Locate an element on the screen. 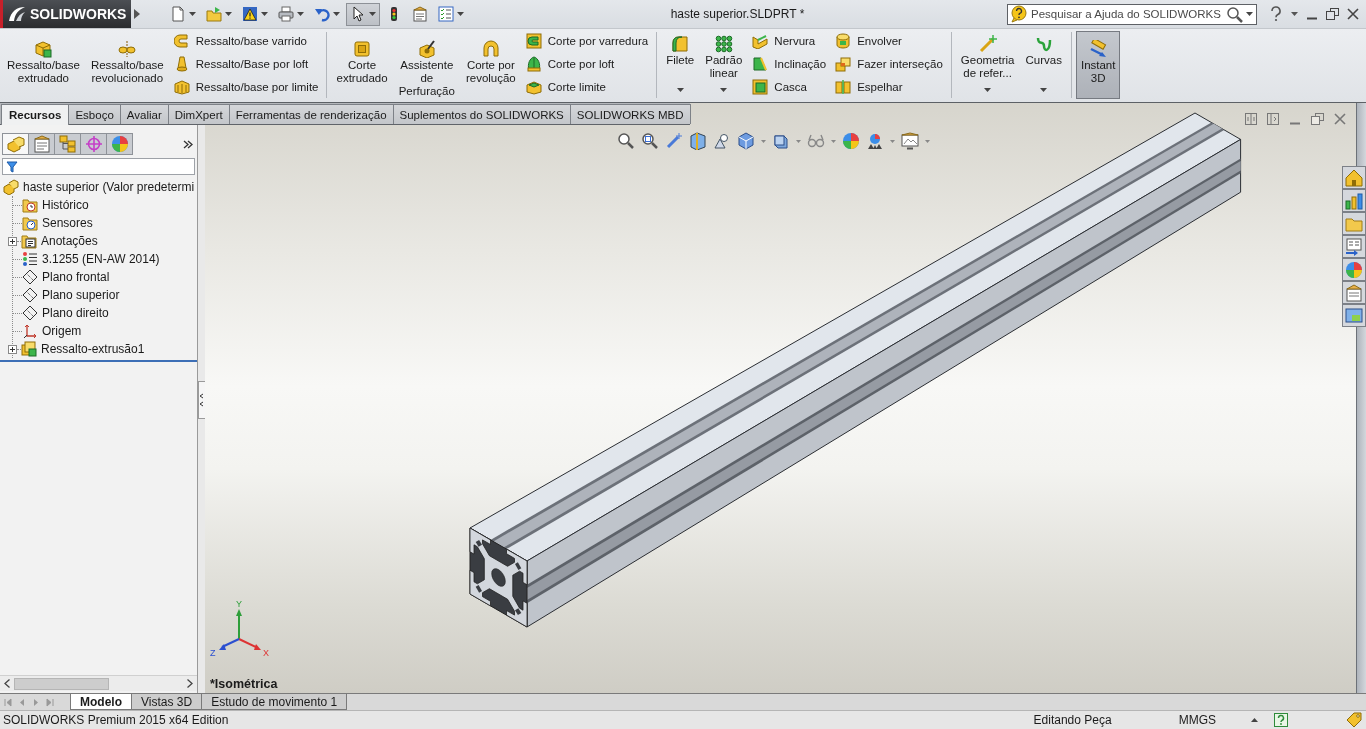  tree-item: haste superior (Valor predetermi is located at coordinates (109, 187).